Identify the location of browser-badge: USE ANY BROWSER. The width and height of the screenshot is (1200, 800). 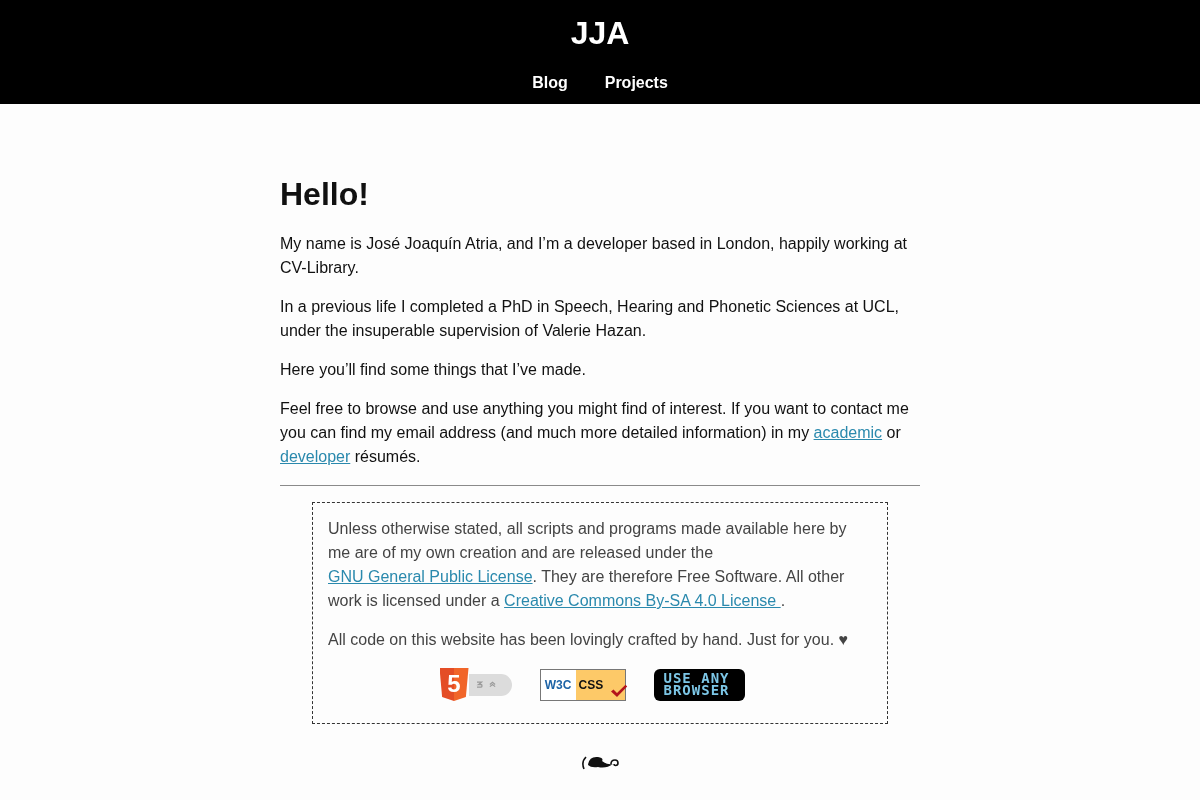
(699, 684).